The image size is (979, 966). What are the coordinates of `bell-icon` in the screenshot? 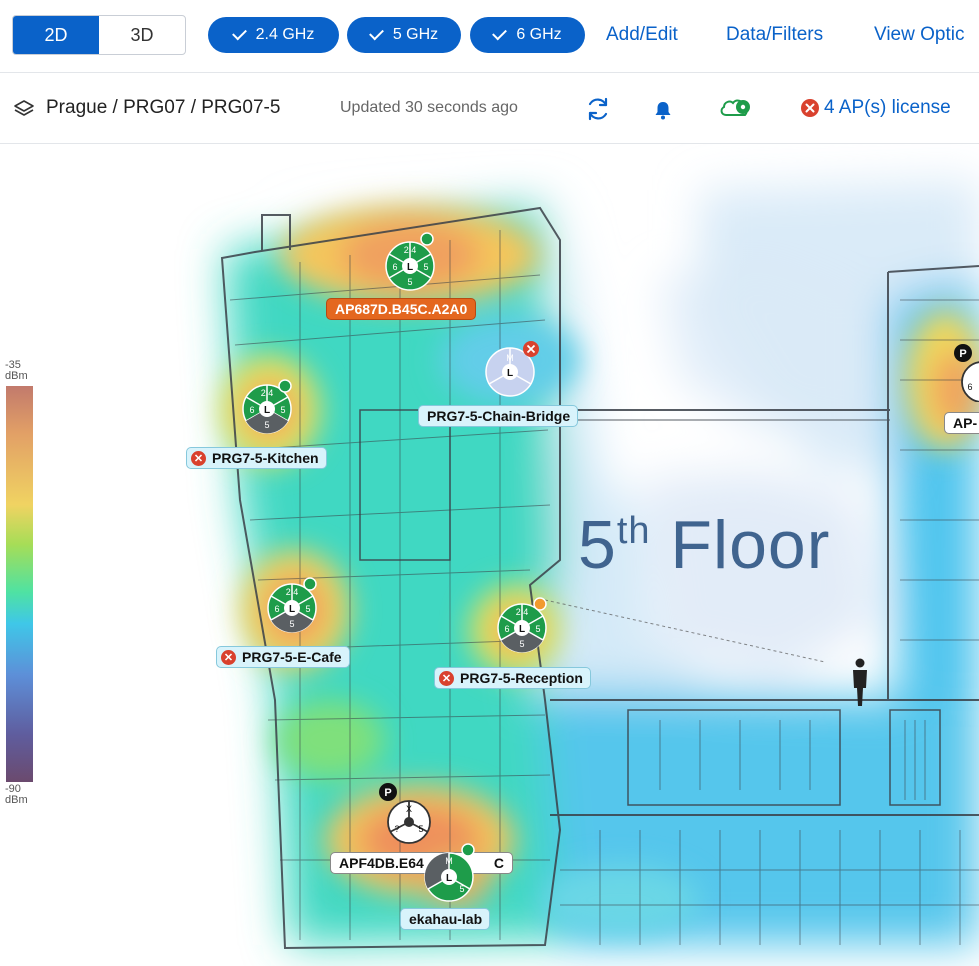 It's located at (663, 110).